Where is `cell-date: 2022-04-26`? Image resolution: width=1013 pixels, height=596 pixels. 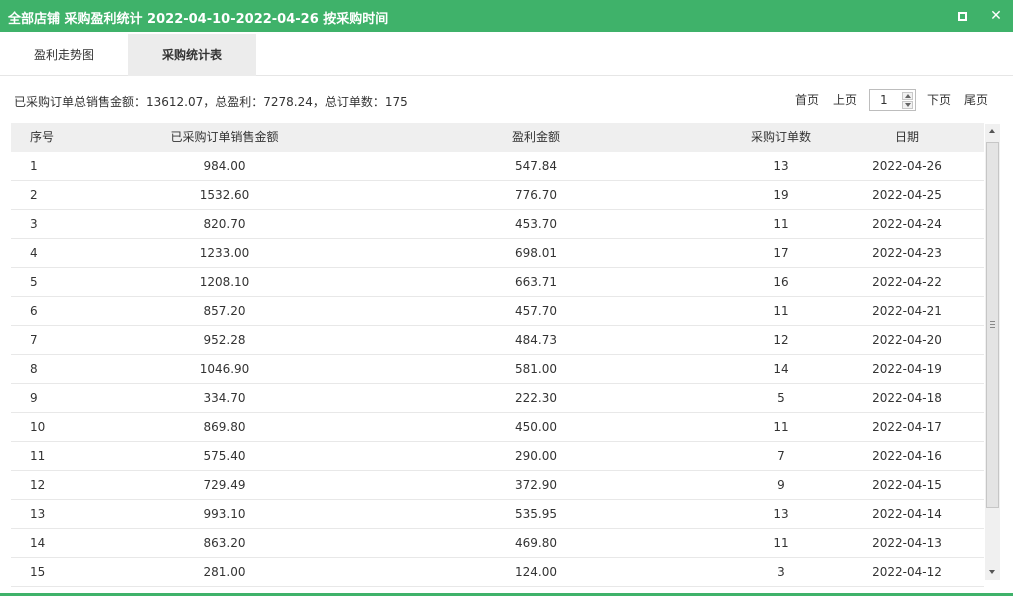 cell-date: 2022-04-26 is located at coordinates (907, 166).